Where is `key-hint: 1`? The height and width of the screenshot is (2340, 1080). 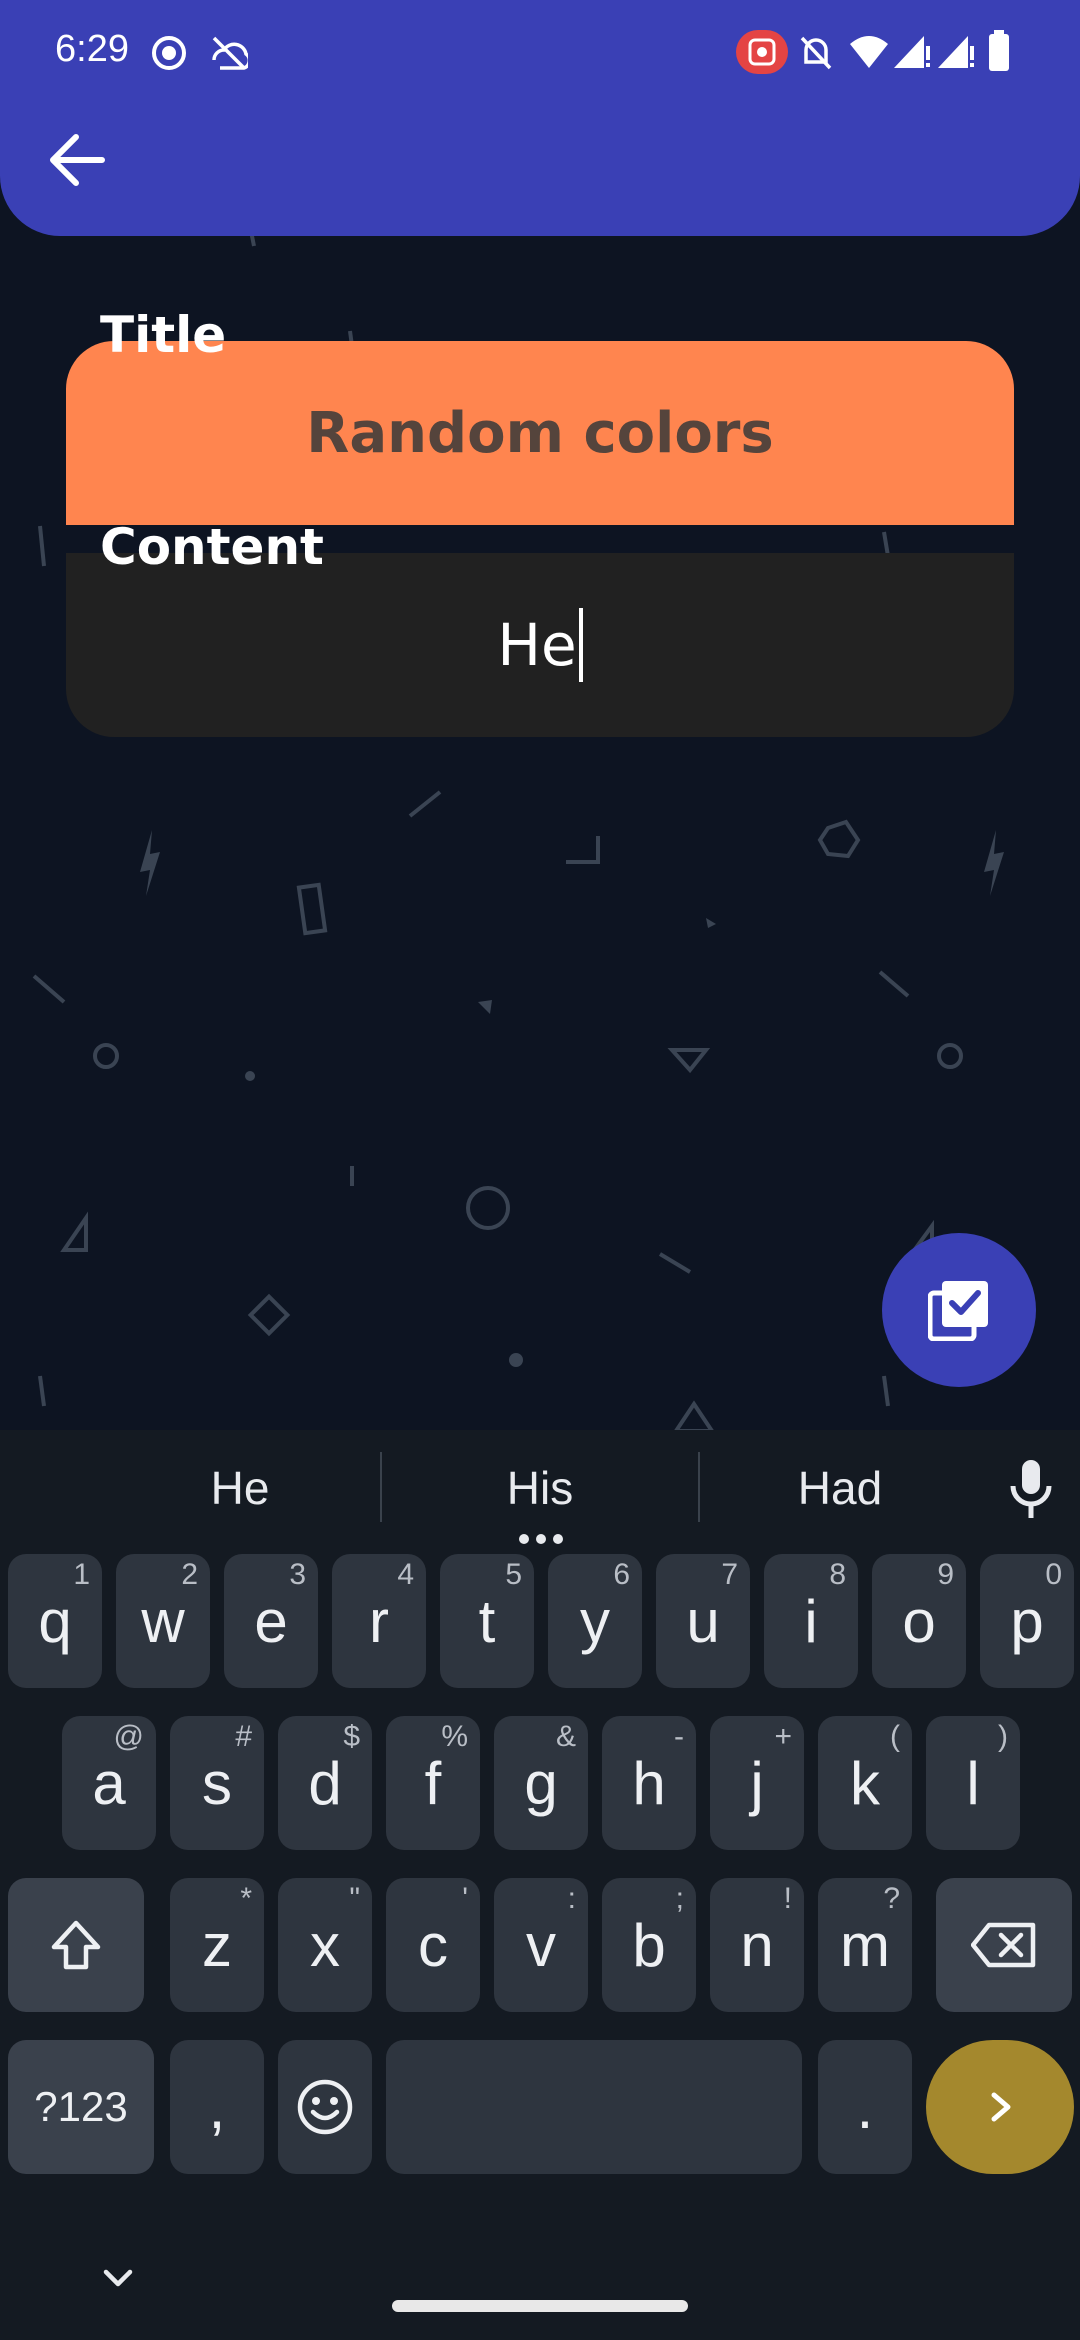 key-hint: 1 is located at coordinates (81, 1574).